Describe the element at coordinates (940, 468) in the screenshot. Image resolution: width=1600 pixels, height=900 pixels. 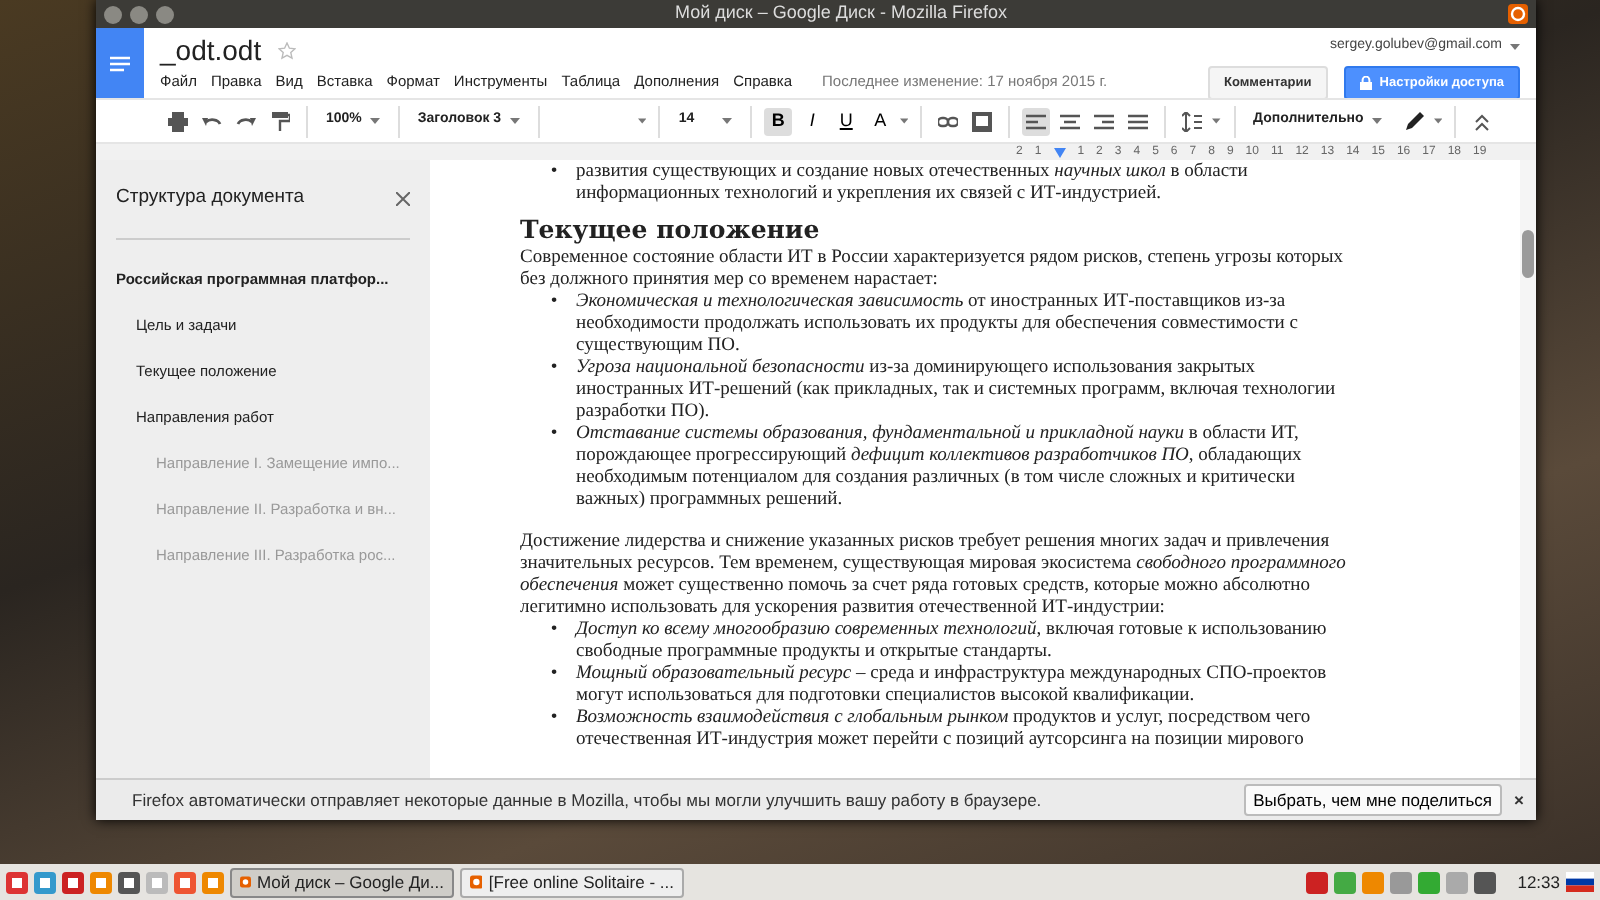
I see `bullet-item: Отставание системы образования, фундаментальной и прикладной науки в области ИТ, порождающее прогрессирующий дефицит коллективов разработчиков ПО, обладающих необходимым потенциалом для создания различных (в том числе сложных и критически важных) программных решений.` at that location.